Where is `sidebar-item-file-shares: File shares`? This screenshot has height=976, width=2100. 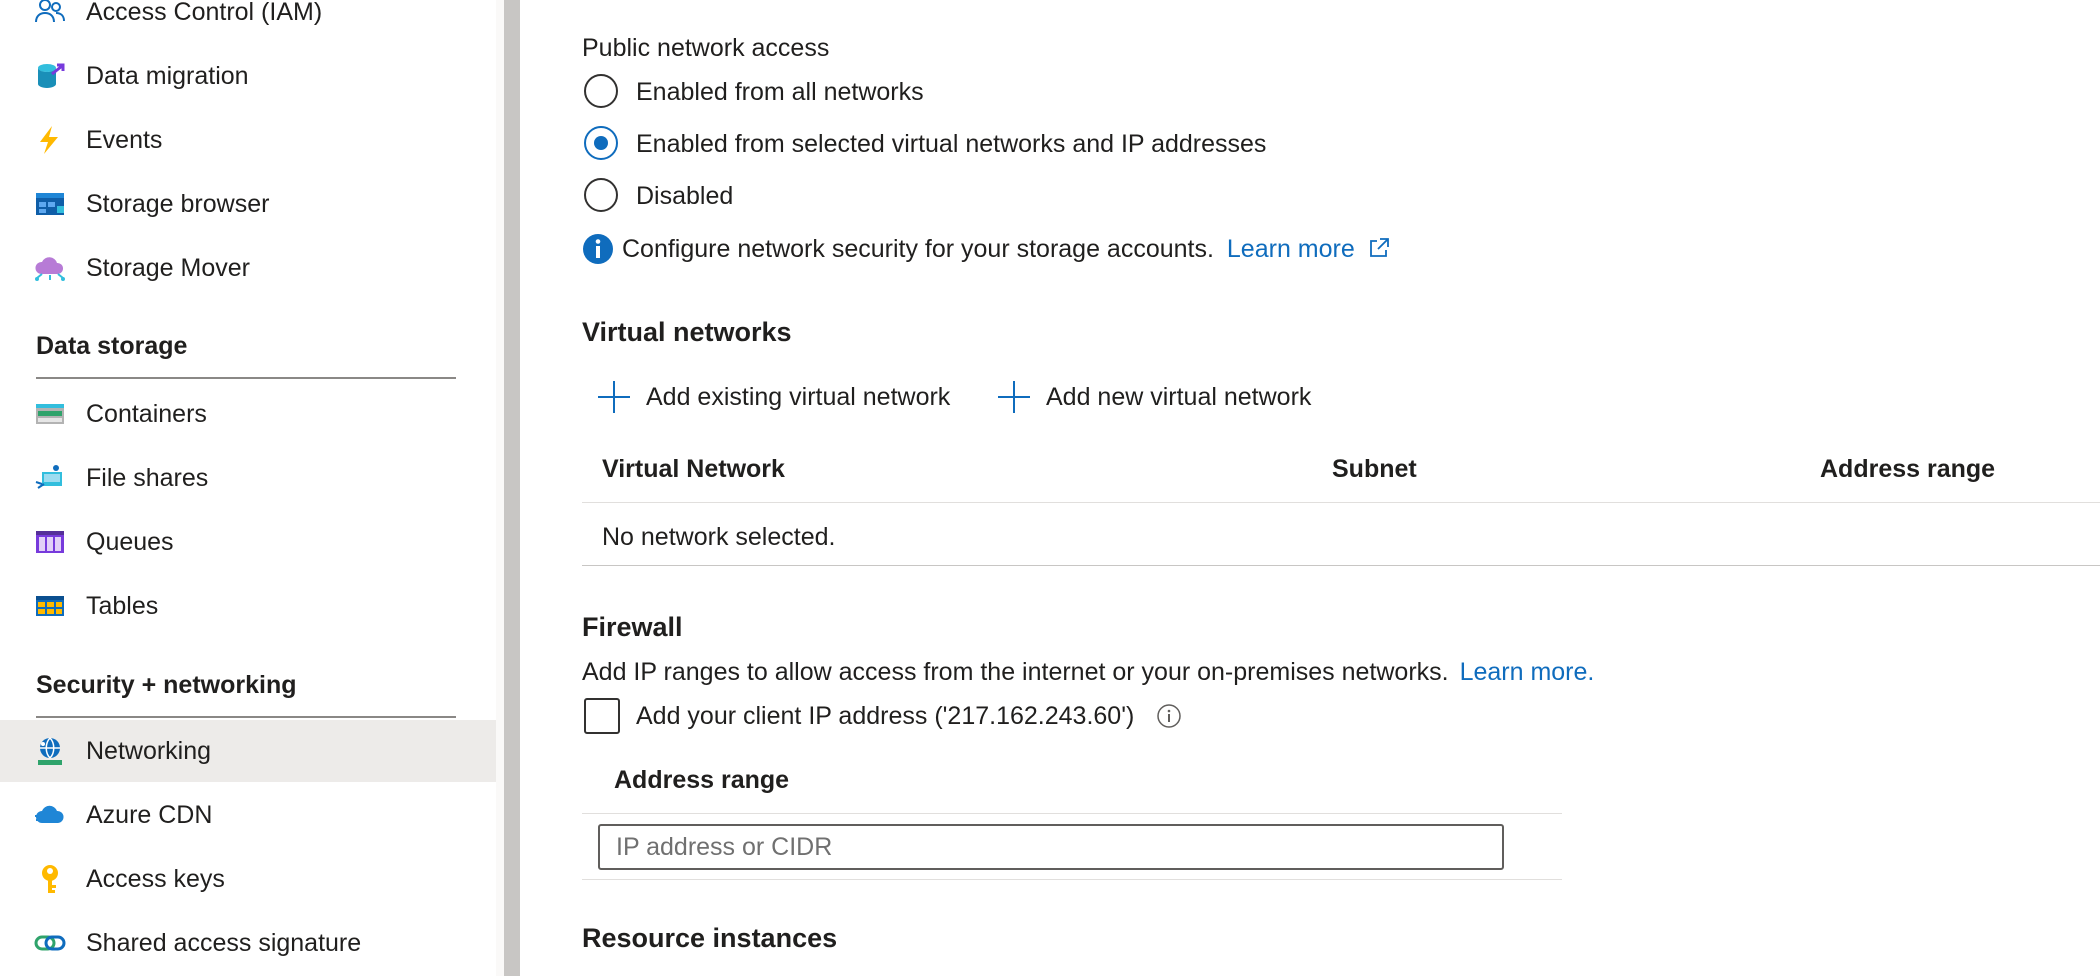
sidebar-item-file-shares: File shares is located at coordinates (248, 478).